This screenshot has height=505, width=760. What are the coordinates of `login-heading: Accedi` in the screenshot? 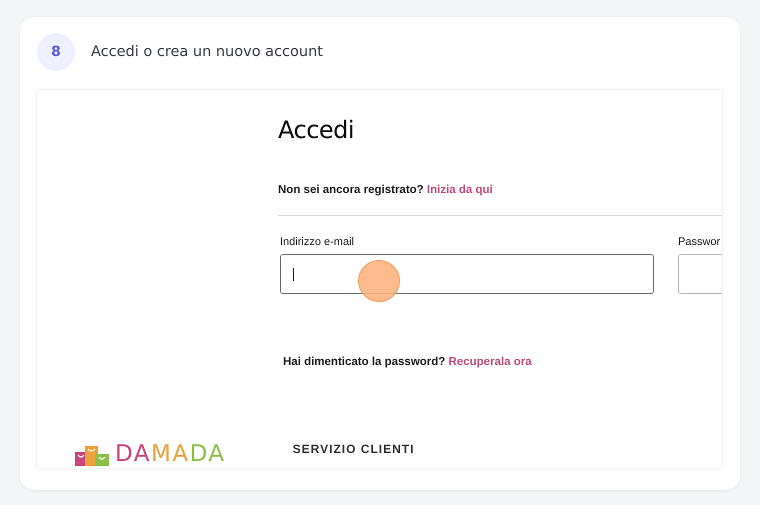 It's located at (317, 130).